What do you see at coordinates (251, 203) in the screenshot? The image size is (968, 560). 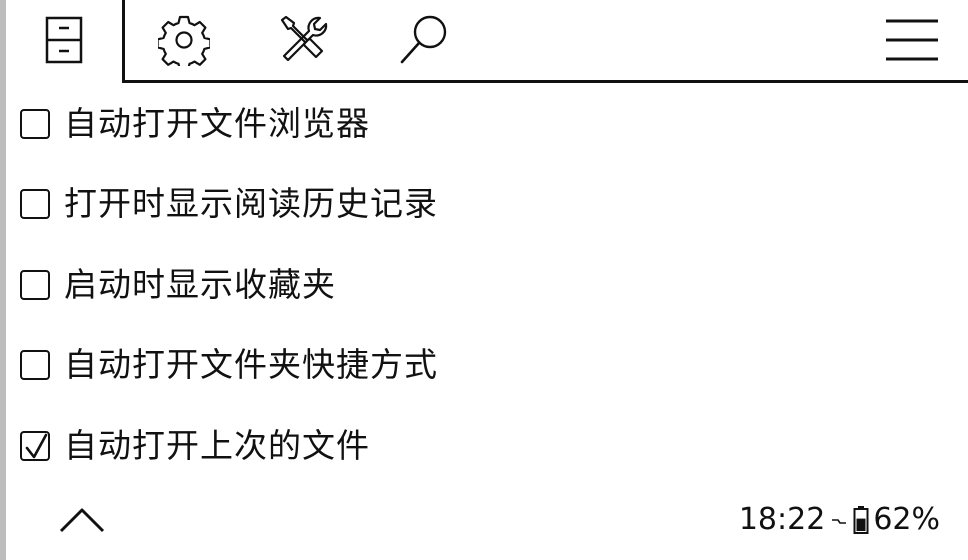 I see `setting-label: 打开时显示阅读历史记录` at bounding box center [251, 203].